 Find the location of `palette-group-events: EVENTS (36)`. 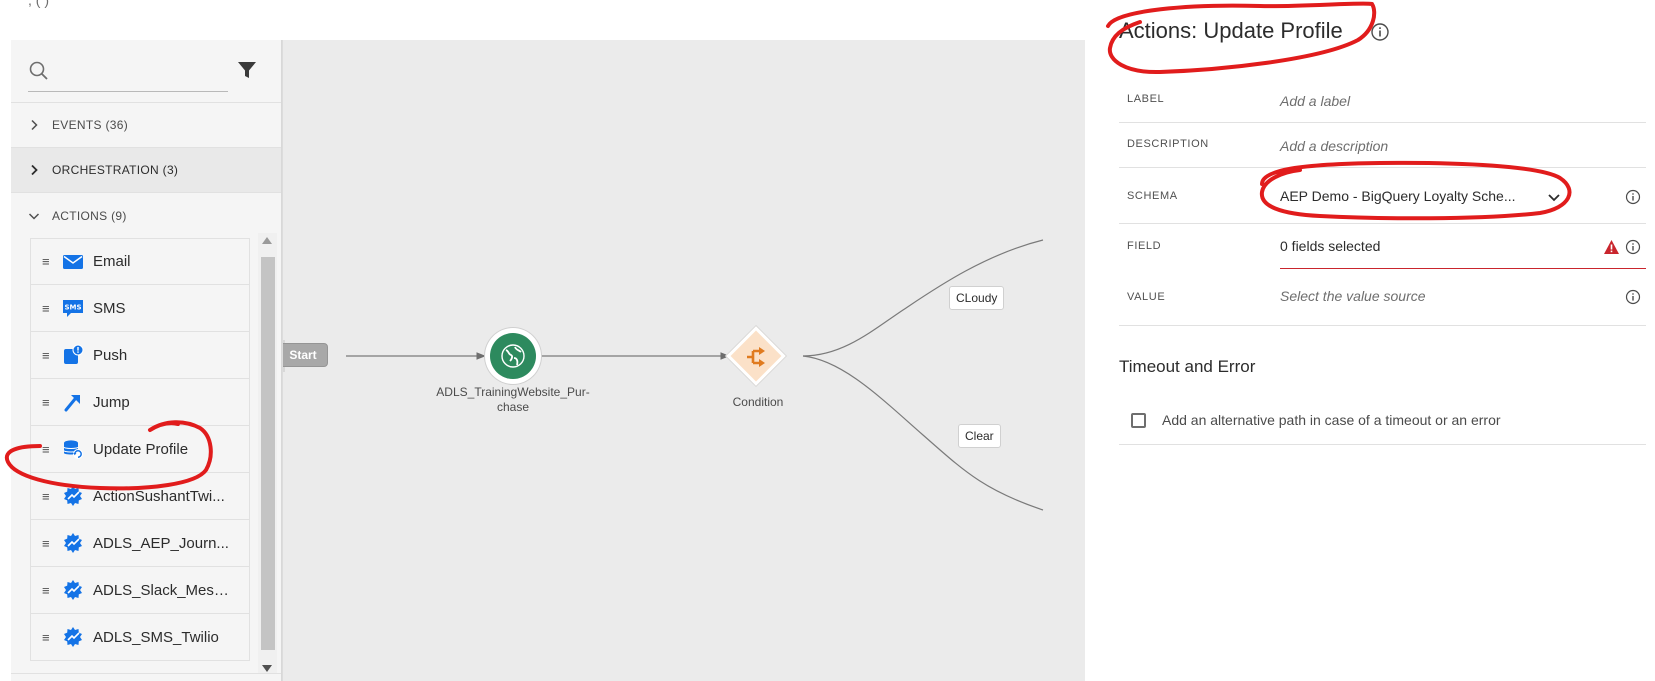

palette-group-events: EVENTS (36) is located at coordinates (146, 125).